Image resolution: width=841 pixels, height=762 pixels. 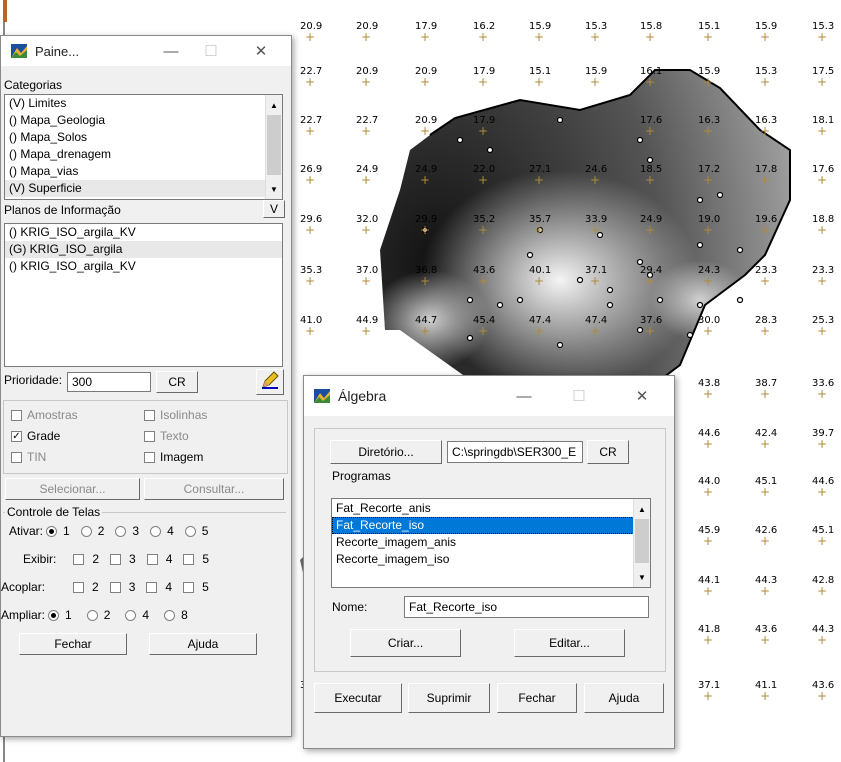 I want to click on imagem-checkbox: Imagem, so click(x=173, y=457).